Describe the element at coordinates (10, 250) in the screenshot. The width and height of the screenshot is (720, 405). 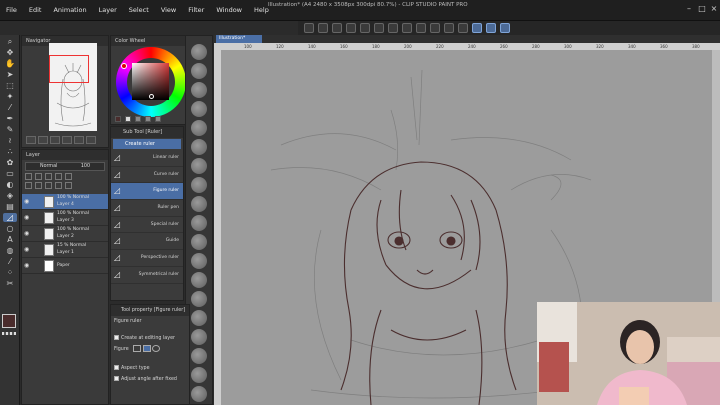
I see `balloon-icon: ◍` at that location.